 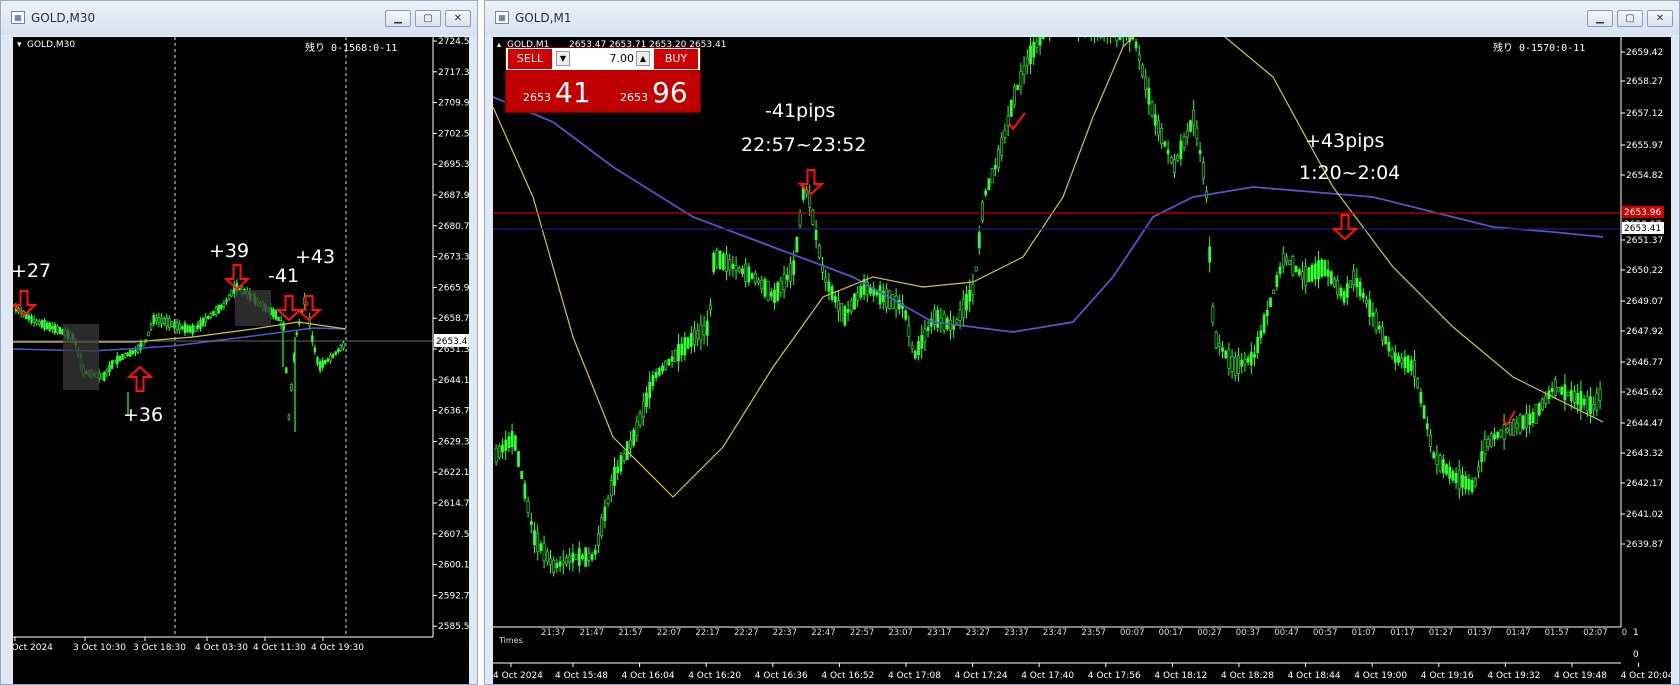 I want to click on time-axis-label: 4 Oct 15:48, so click(x=581, y=676).